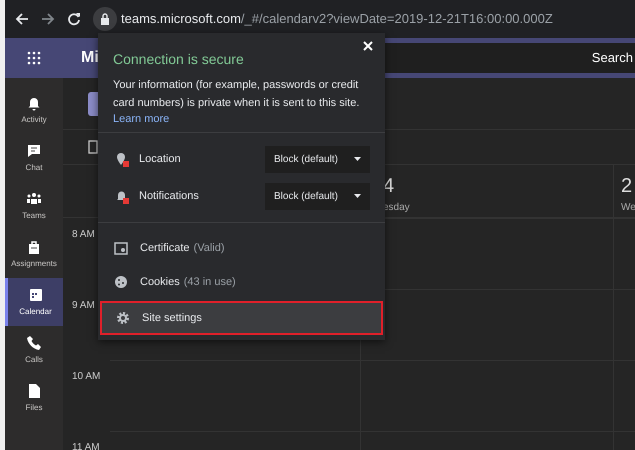 This screenshot has height=450, width=635. Describe the element at coordinates (179, 59) in the screenshot. I see `popup-title: Connection is secure` at that location.